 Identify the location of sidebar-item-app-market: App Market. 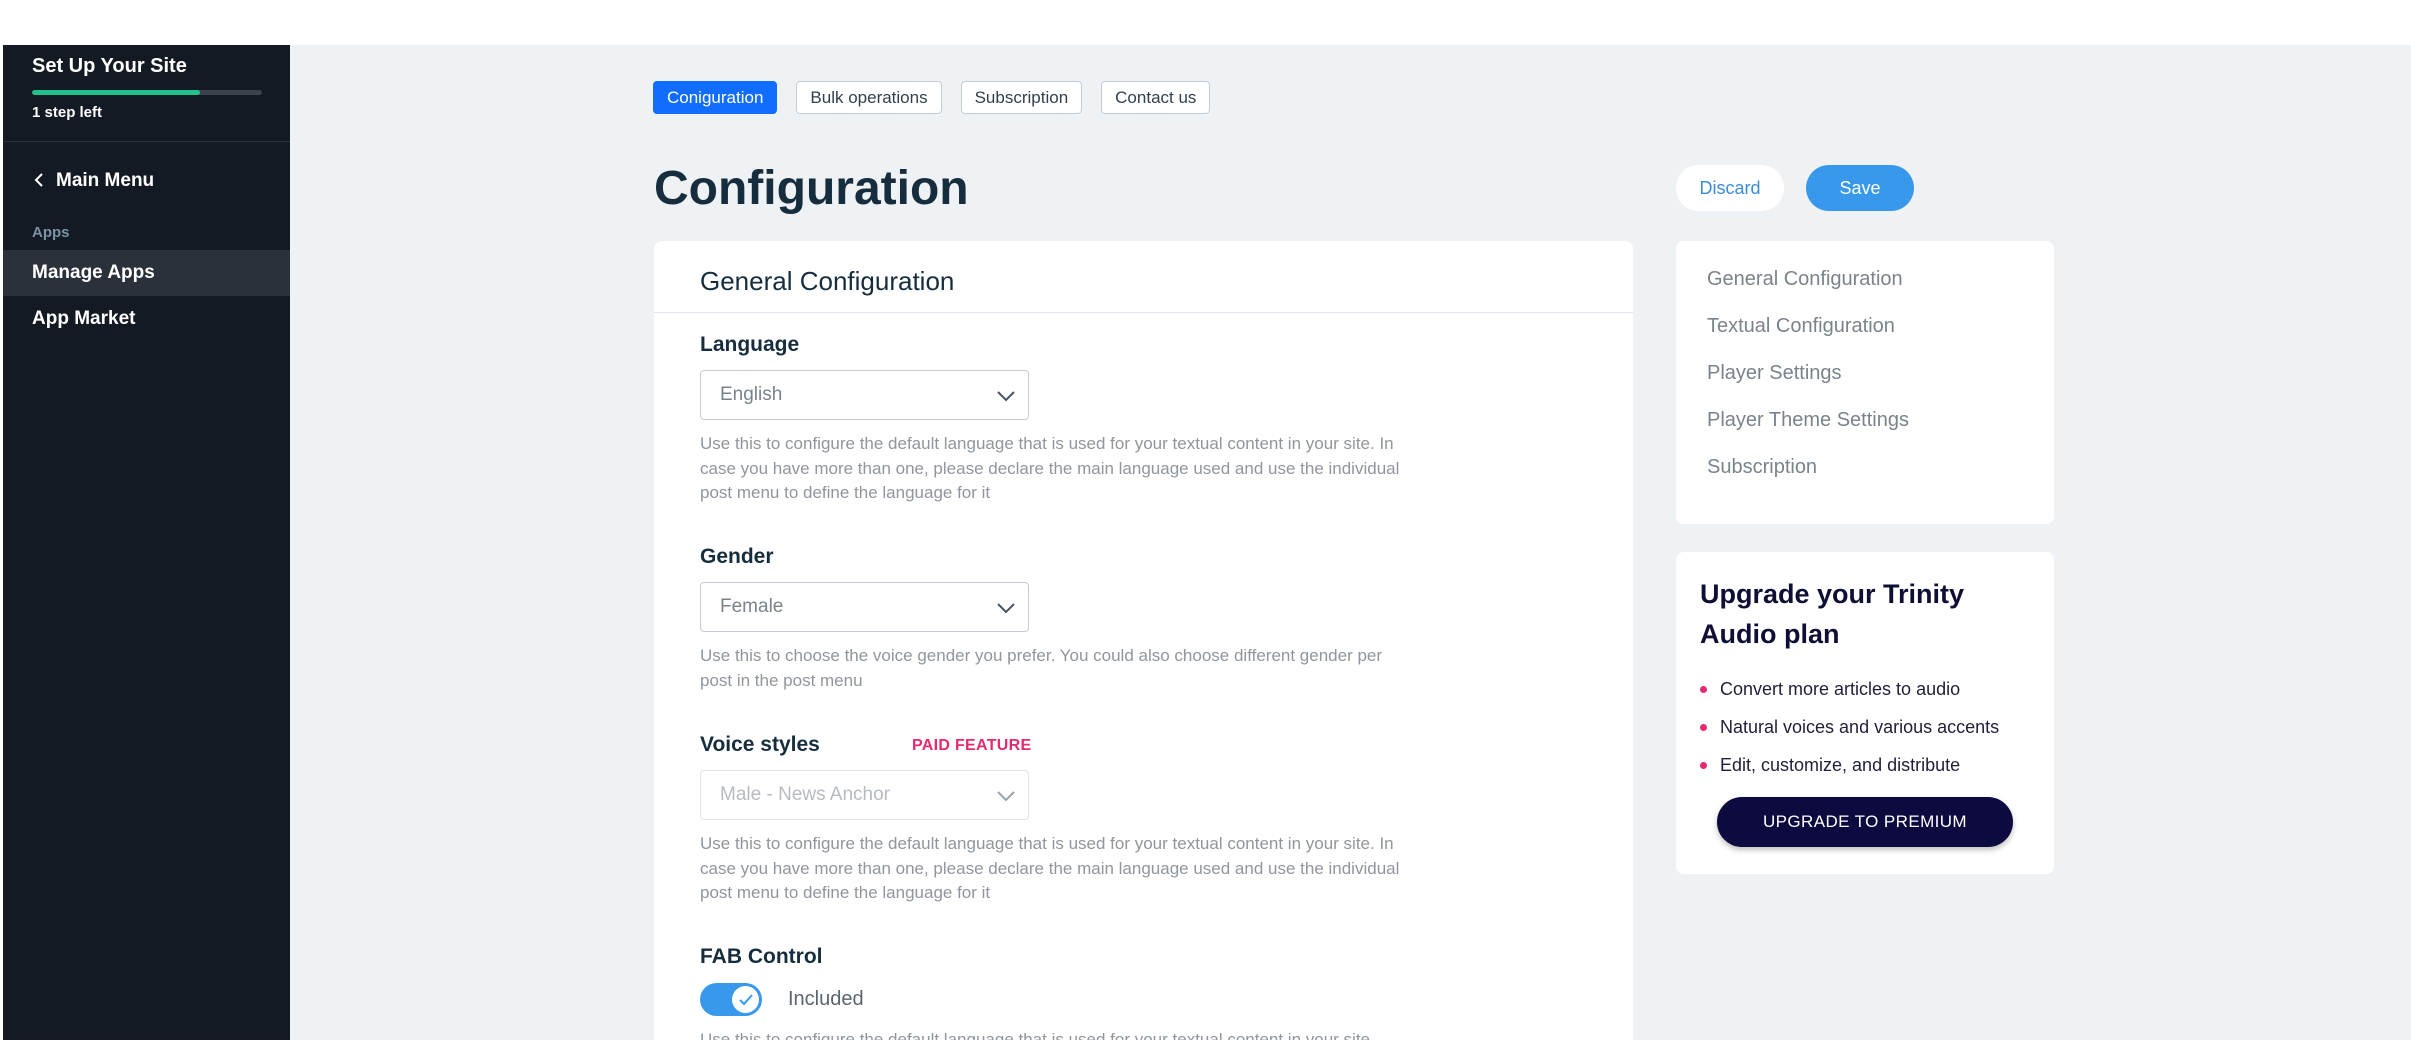
(146, 319).